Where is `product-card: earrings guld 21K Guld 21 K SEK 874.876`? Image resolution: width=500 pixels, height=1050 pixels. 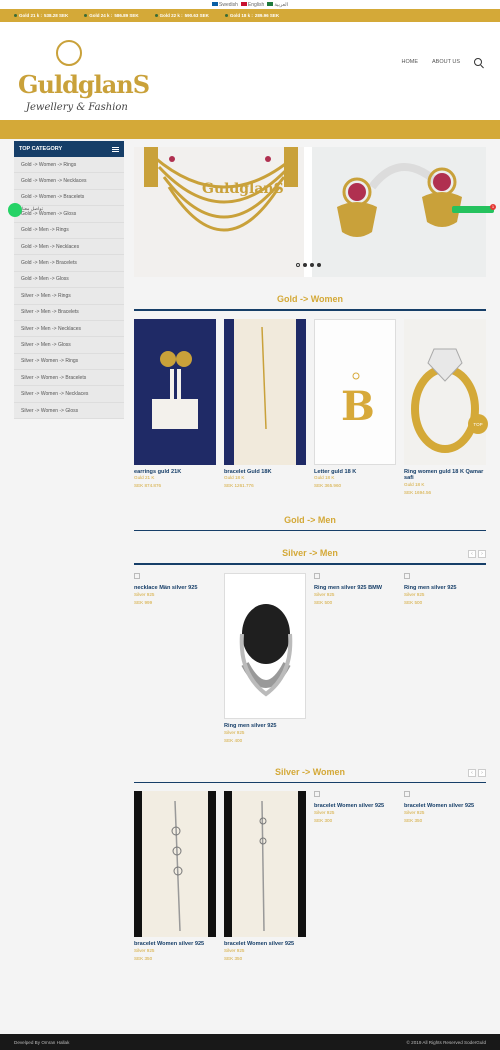
product-card: earrings guld 21K Guld 21 K SEK 874.876 is located at coordinates (175, 406).